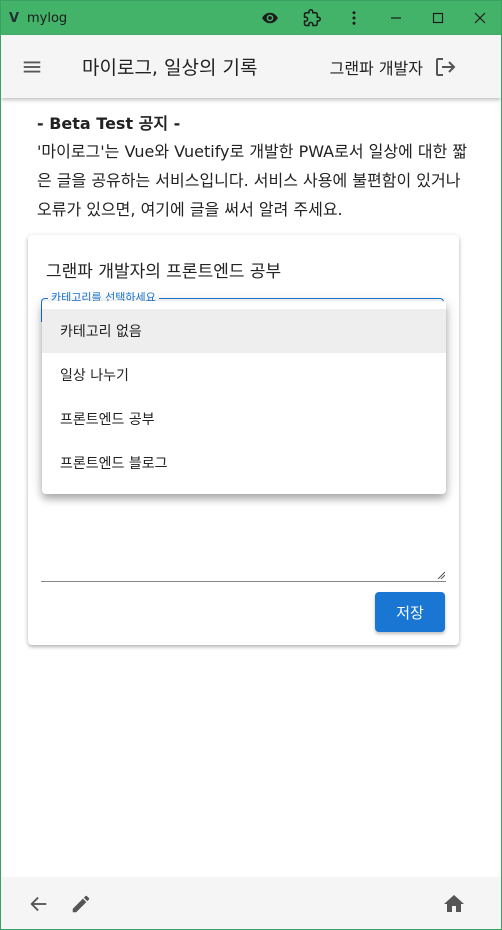 Image resolution: width=502 pixels, height=930 pixels. I want to click on dropdown-item: 카테고리 없음, so click(244, 331).